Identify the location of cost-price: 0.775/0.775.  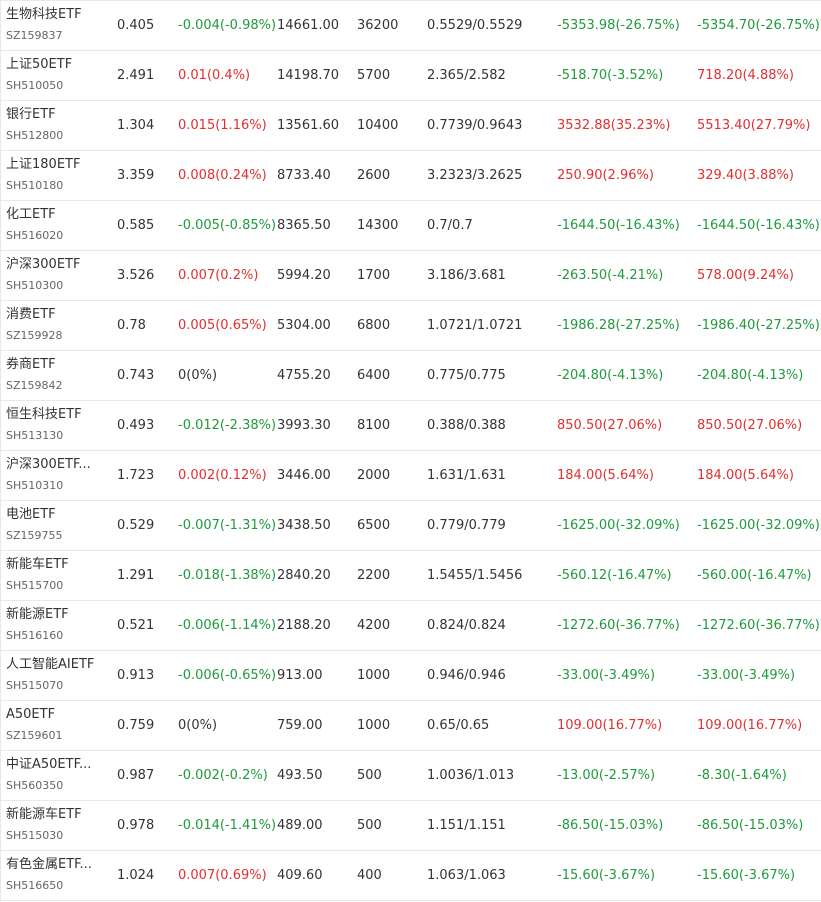
(466, 375).